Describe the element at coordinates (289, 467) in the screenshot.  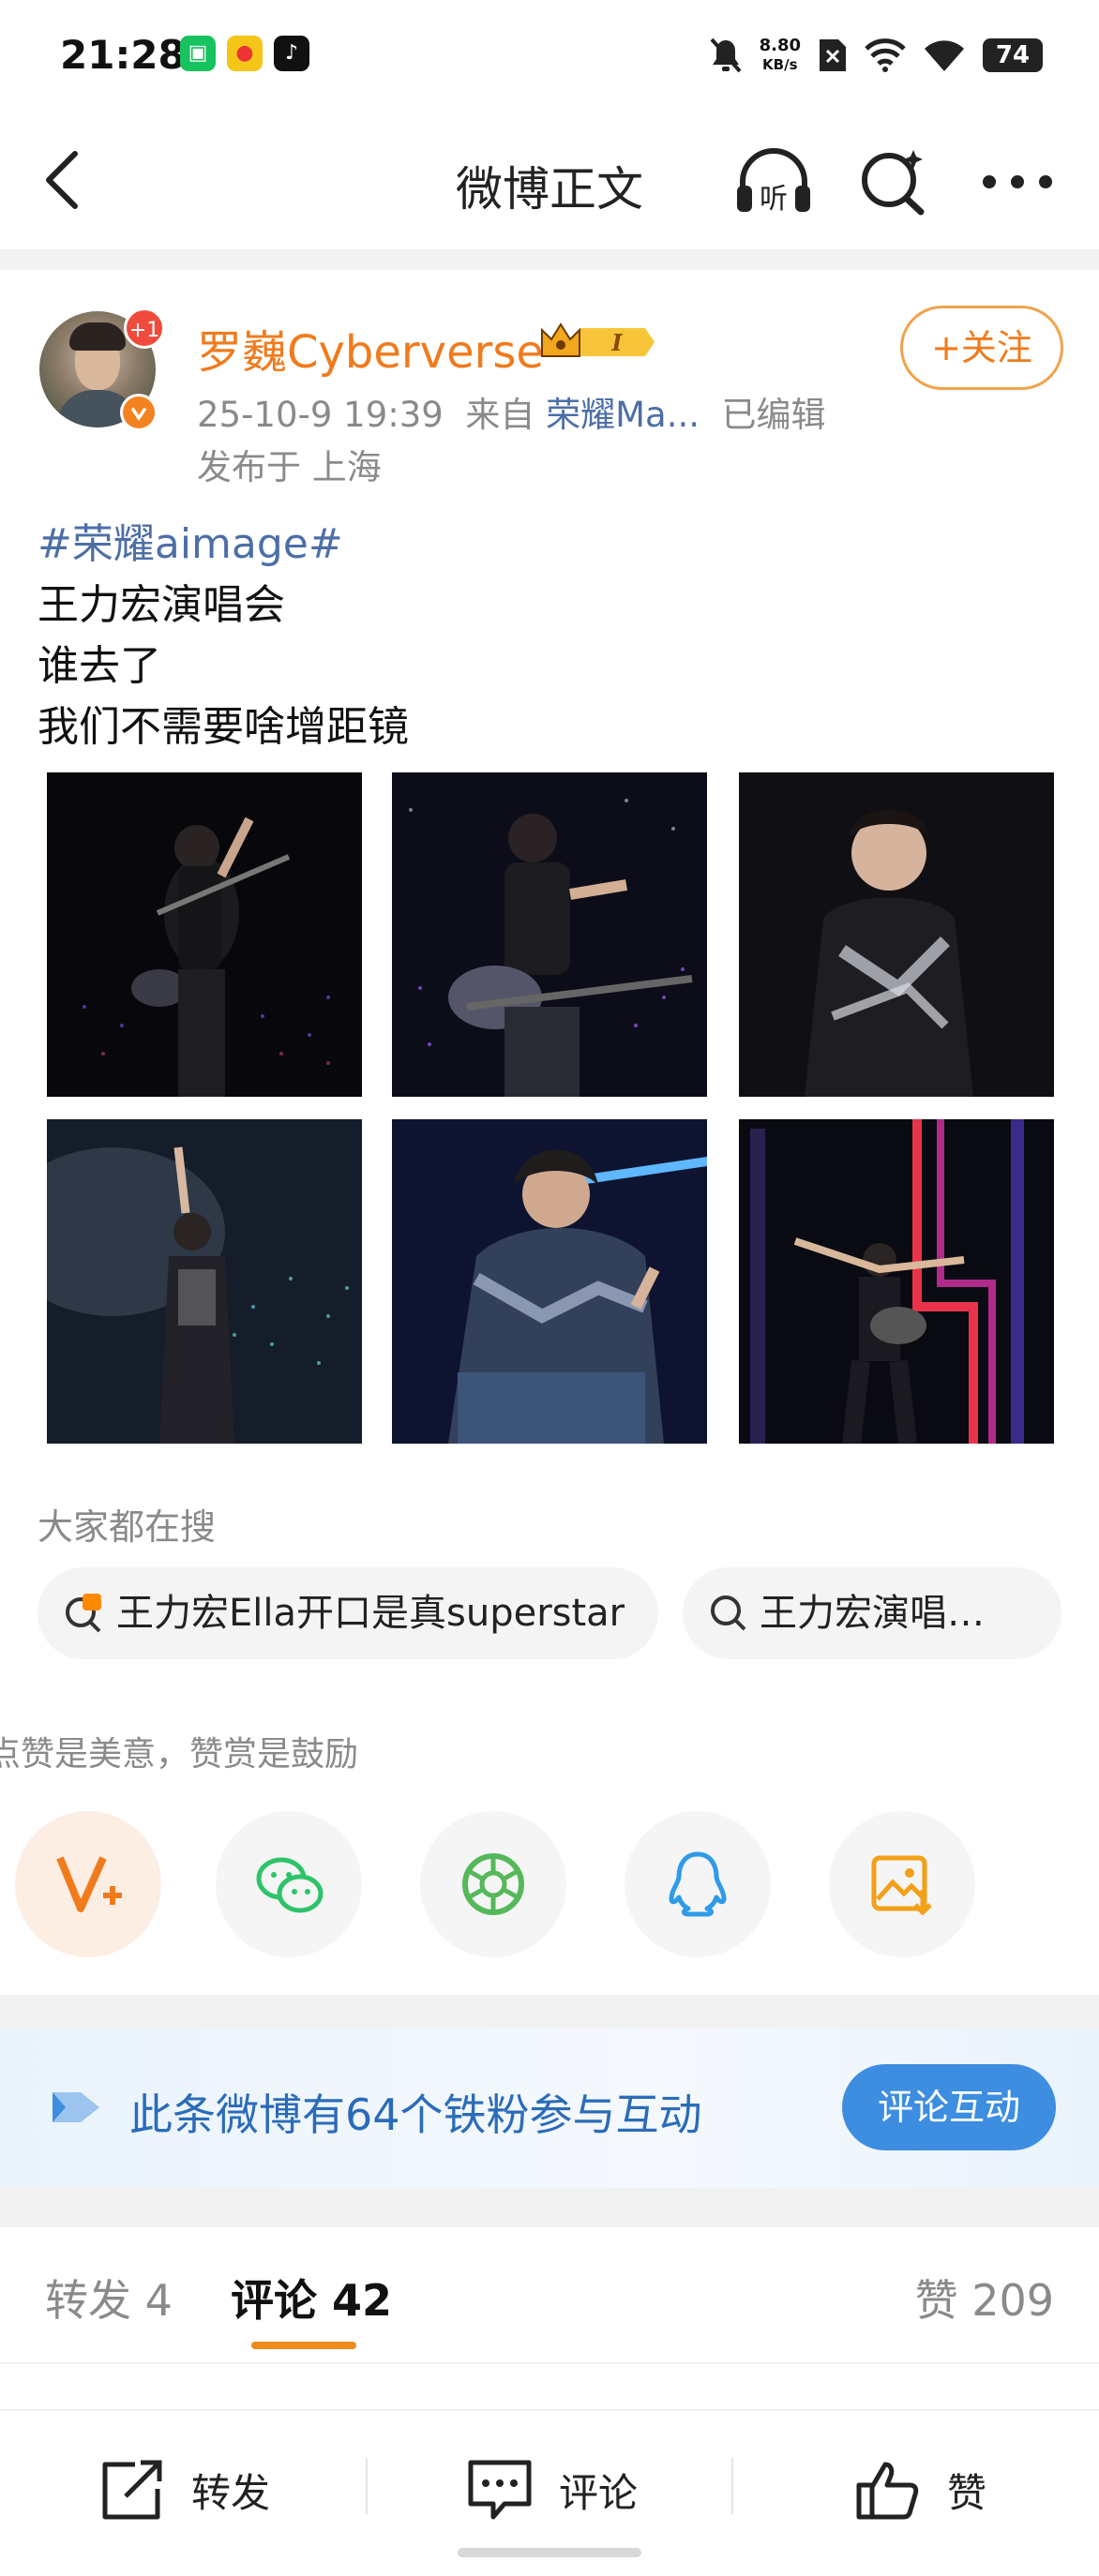
I see `post-location: 发布于 上海` at that location.